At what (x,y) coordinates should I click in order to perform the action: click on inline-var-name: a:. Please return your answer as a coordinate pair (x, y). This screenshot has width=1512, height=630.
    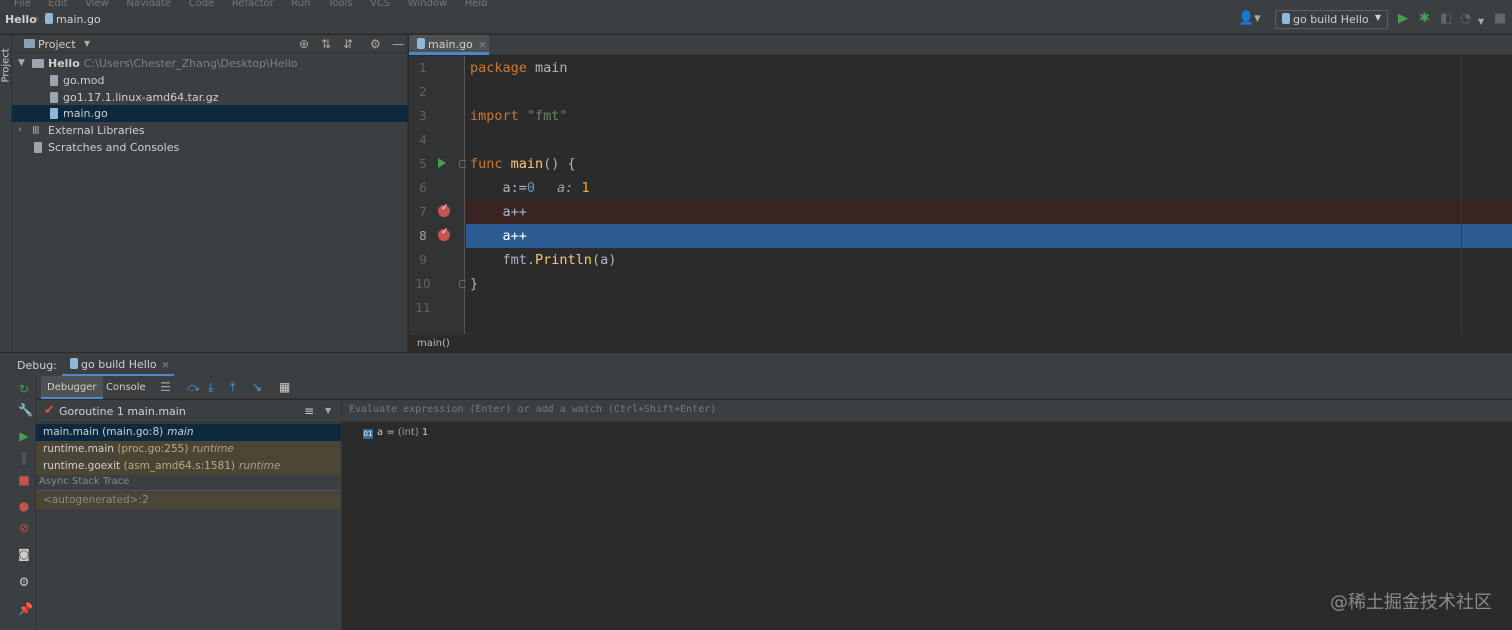
    Looking at the image, I should click on (565, 188).